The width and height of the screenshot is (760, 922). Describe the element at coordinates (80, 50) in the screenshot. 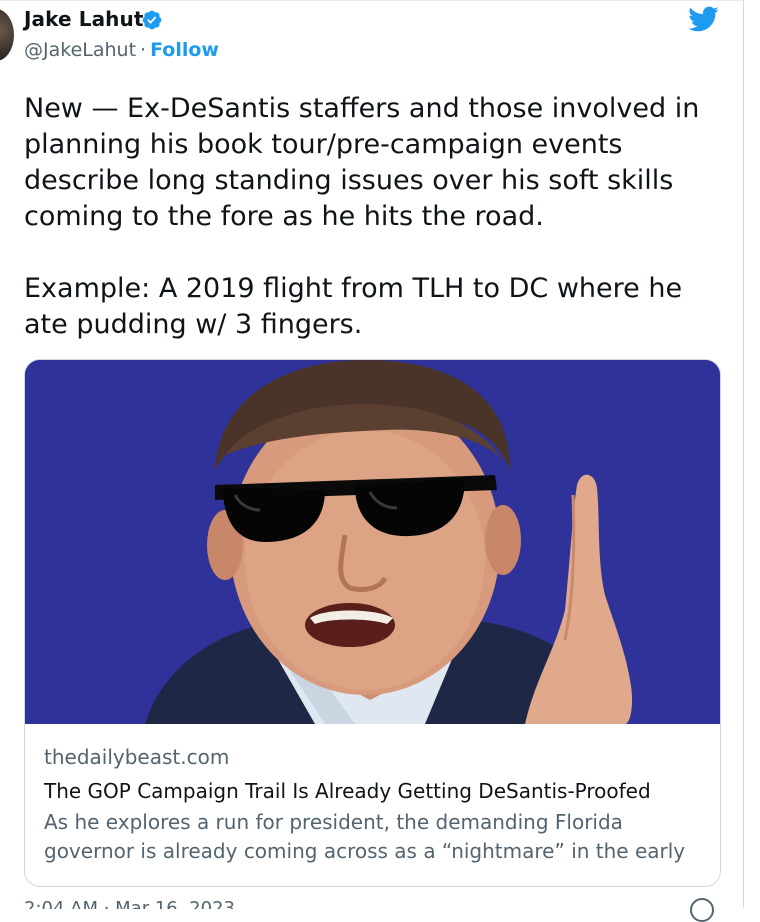

I see `user-handle: @JakeLahut` at that location.